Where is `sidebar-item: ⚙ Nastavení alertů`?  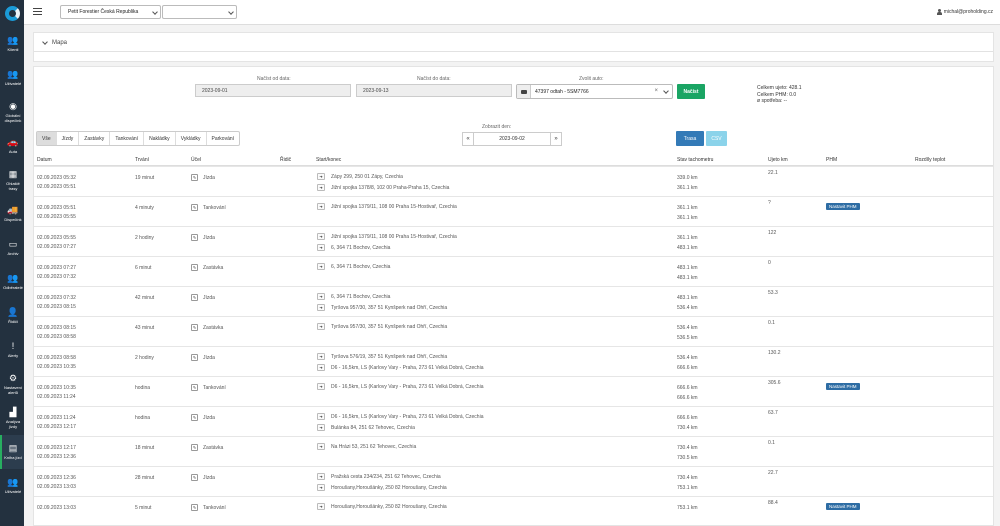 sidebar-item: ⚙ Nastavení alertů is located at coordinates (12, 384).